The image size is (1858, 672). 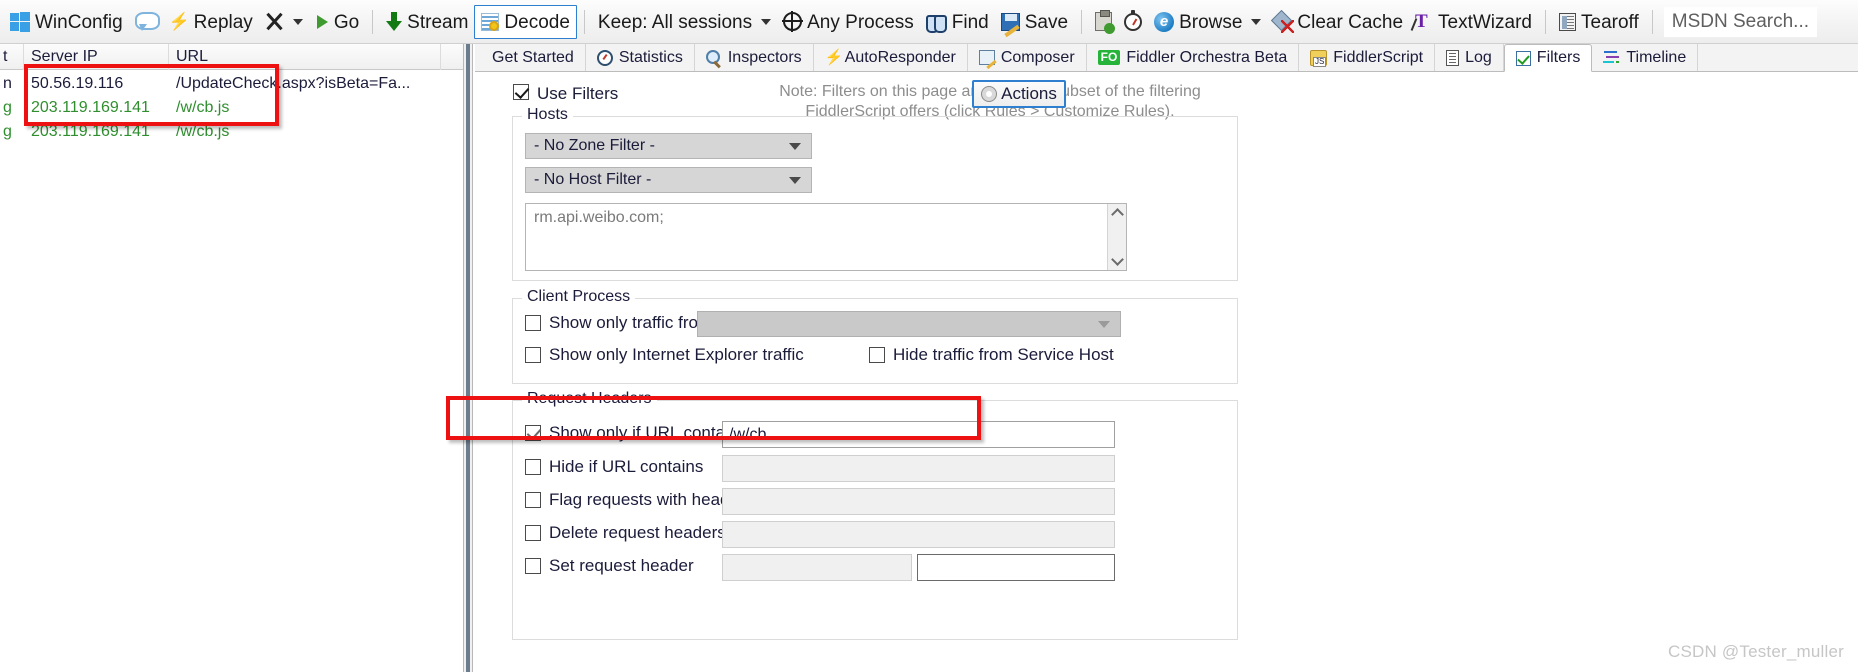 I want to click on session-column-header-url: URL, so click(x=305, y=56).